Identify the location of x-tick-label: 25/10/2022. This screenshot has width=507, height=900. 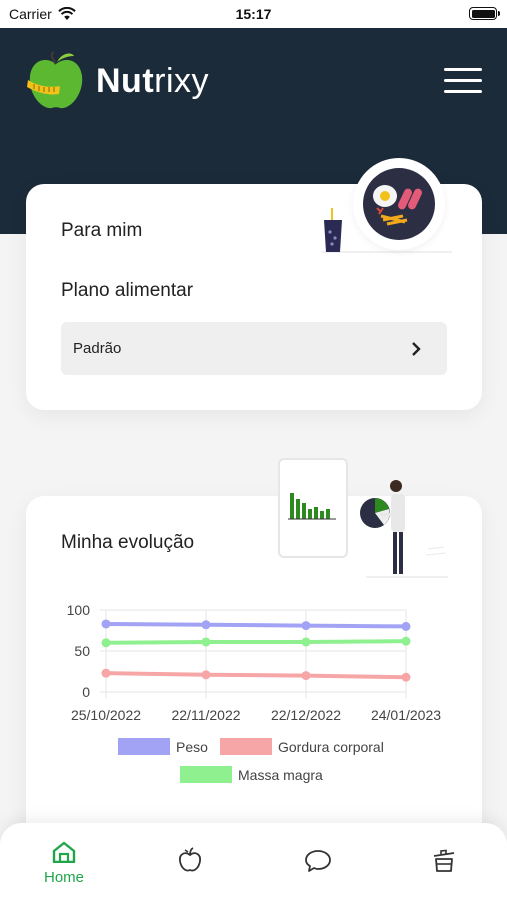
(106, 715).